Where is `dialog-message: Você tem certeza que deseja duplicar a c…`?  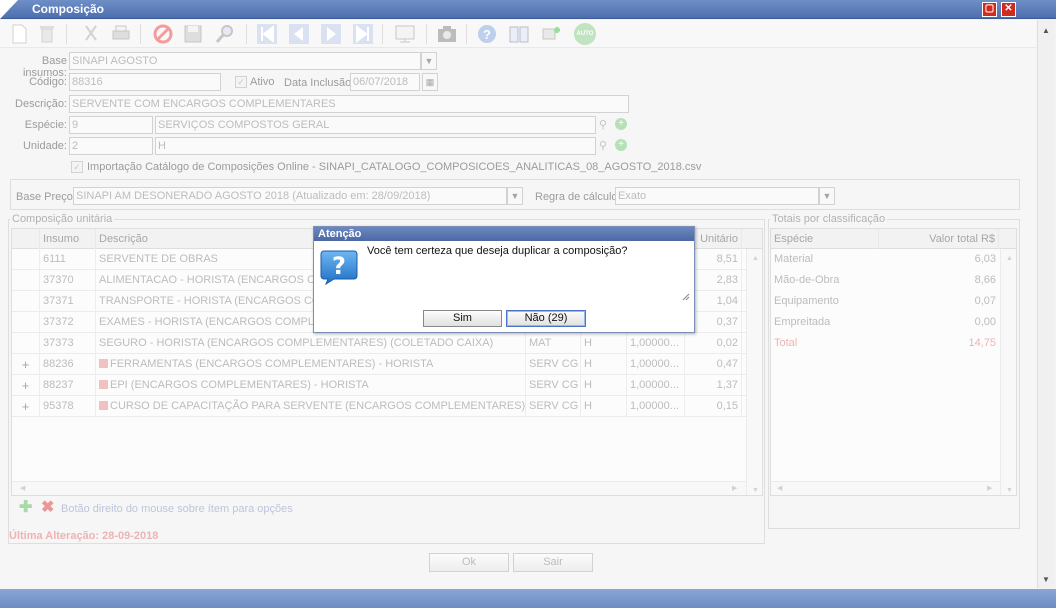 dialog-message: Você tem certeza que deseja duplicar a c… is located at coordinates (497, 251).